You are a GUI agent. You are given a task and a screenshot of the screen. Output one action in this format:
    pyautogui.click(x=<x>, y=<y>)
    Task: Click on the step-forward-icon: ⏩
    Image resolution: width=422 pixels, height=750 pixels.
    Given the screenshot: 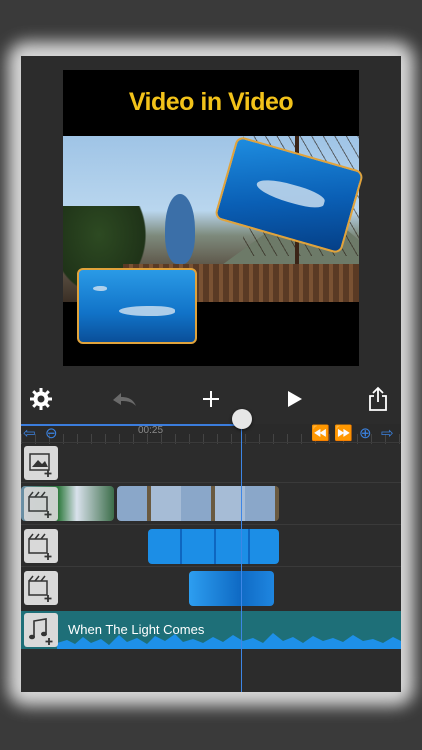 What is the action you would take?
    pyautogui.click(x=343, y=434)
    